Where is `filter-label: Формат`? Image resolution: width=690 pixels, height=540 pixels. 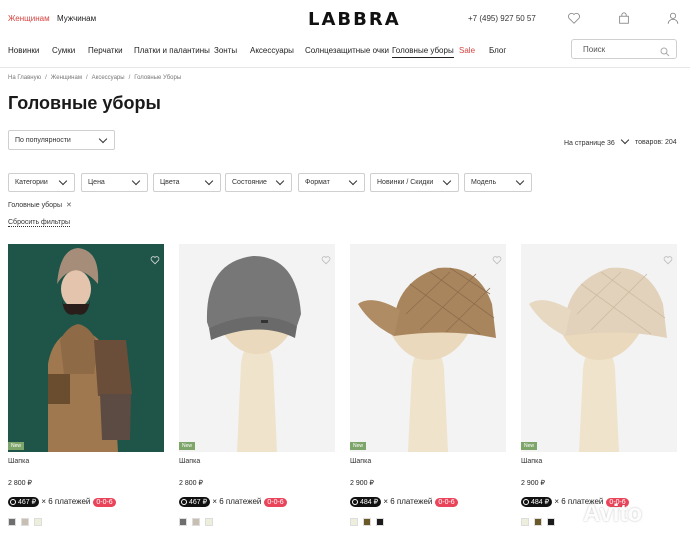 filter-label: Формат is located at coordinates (317, 182).